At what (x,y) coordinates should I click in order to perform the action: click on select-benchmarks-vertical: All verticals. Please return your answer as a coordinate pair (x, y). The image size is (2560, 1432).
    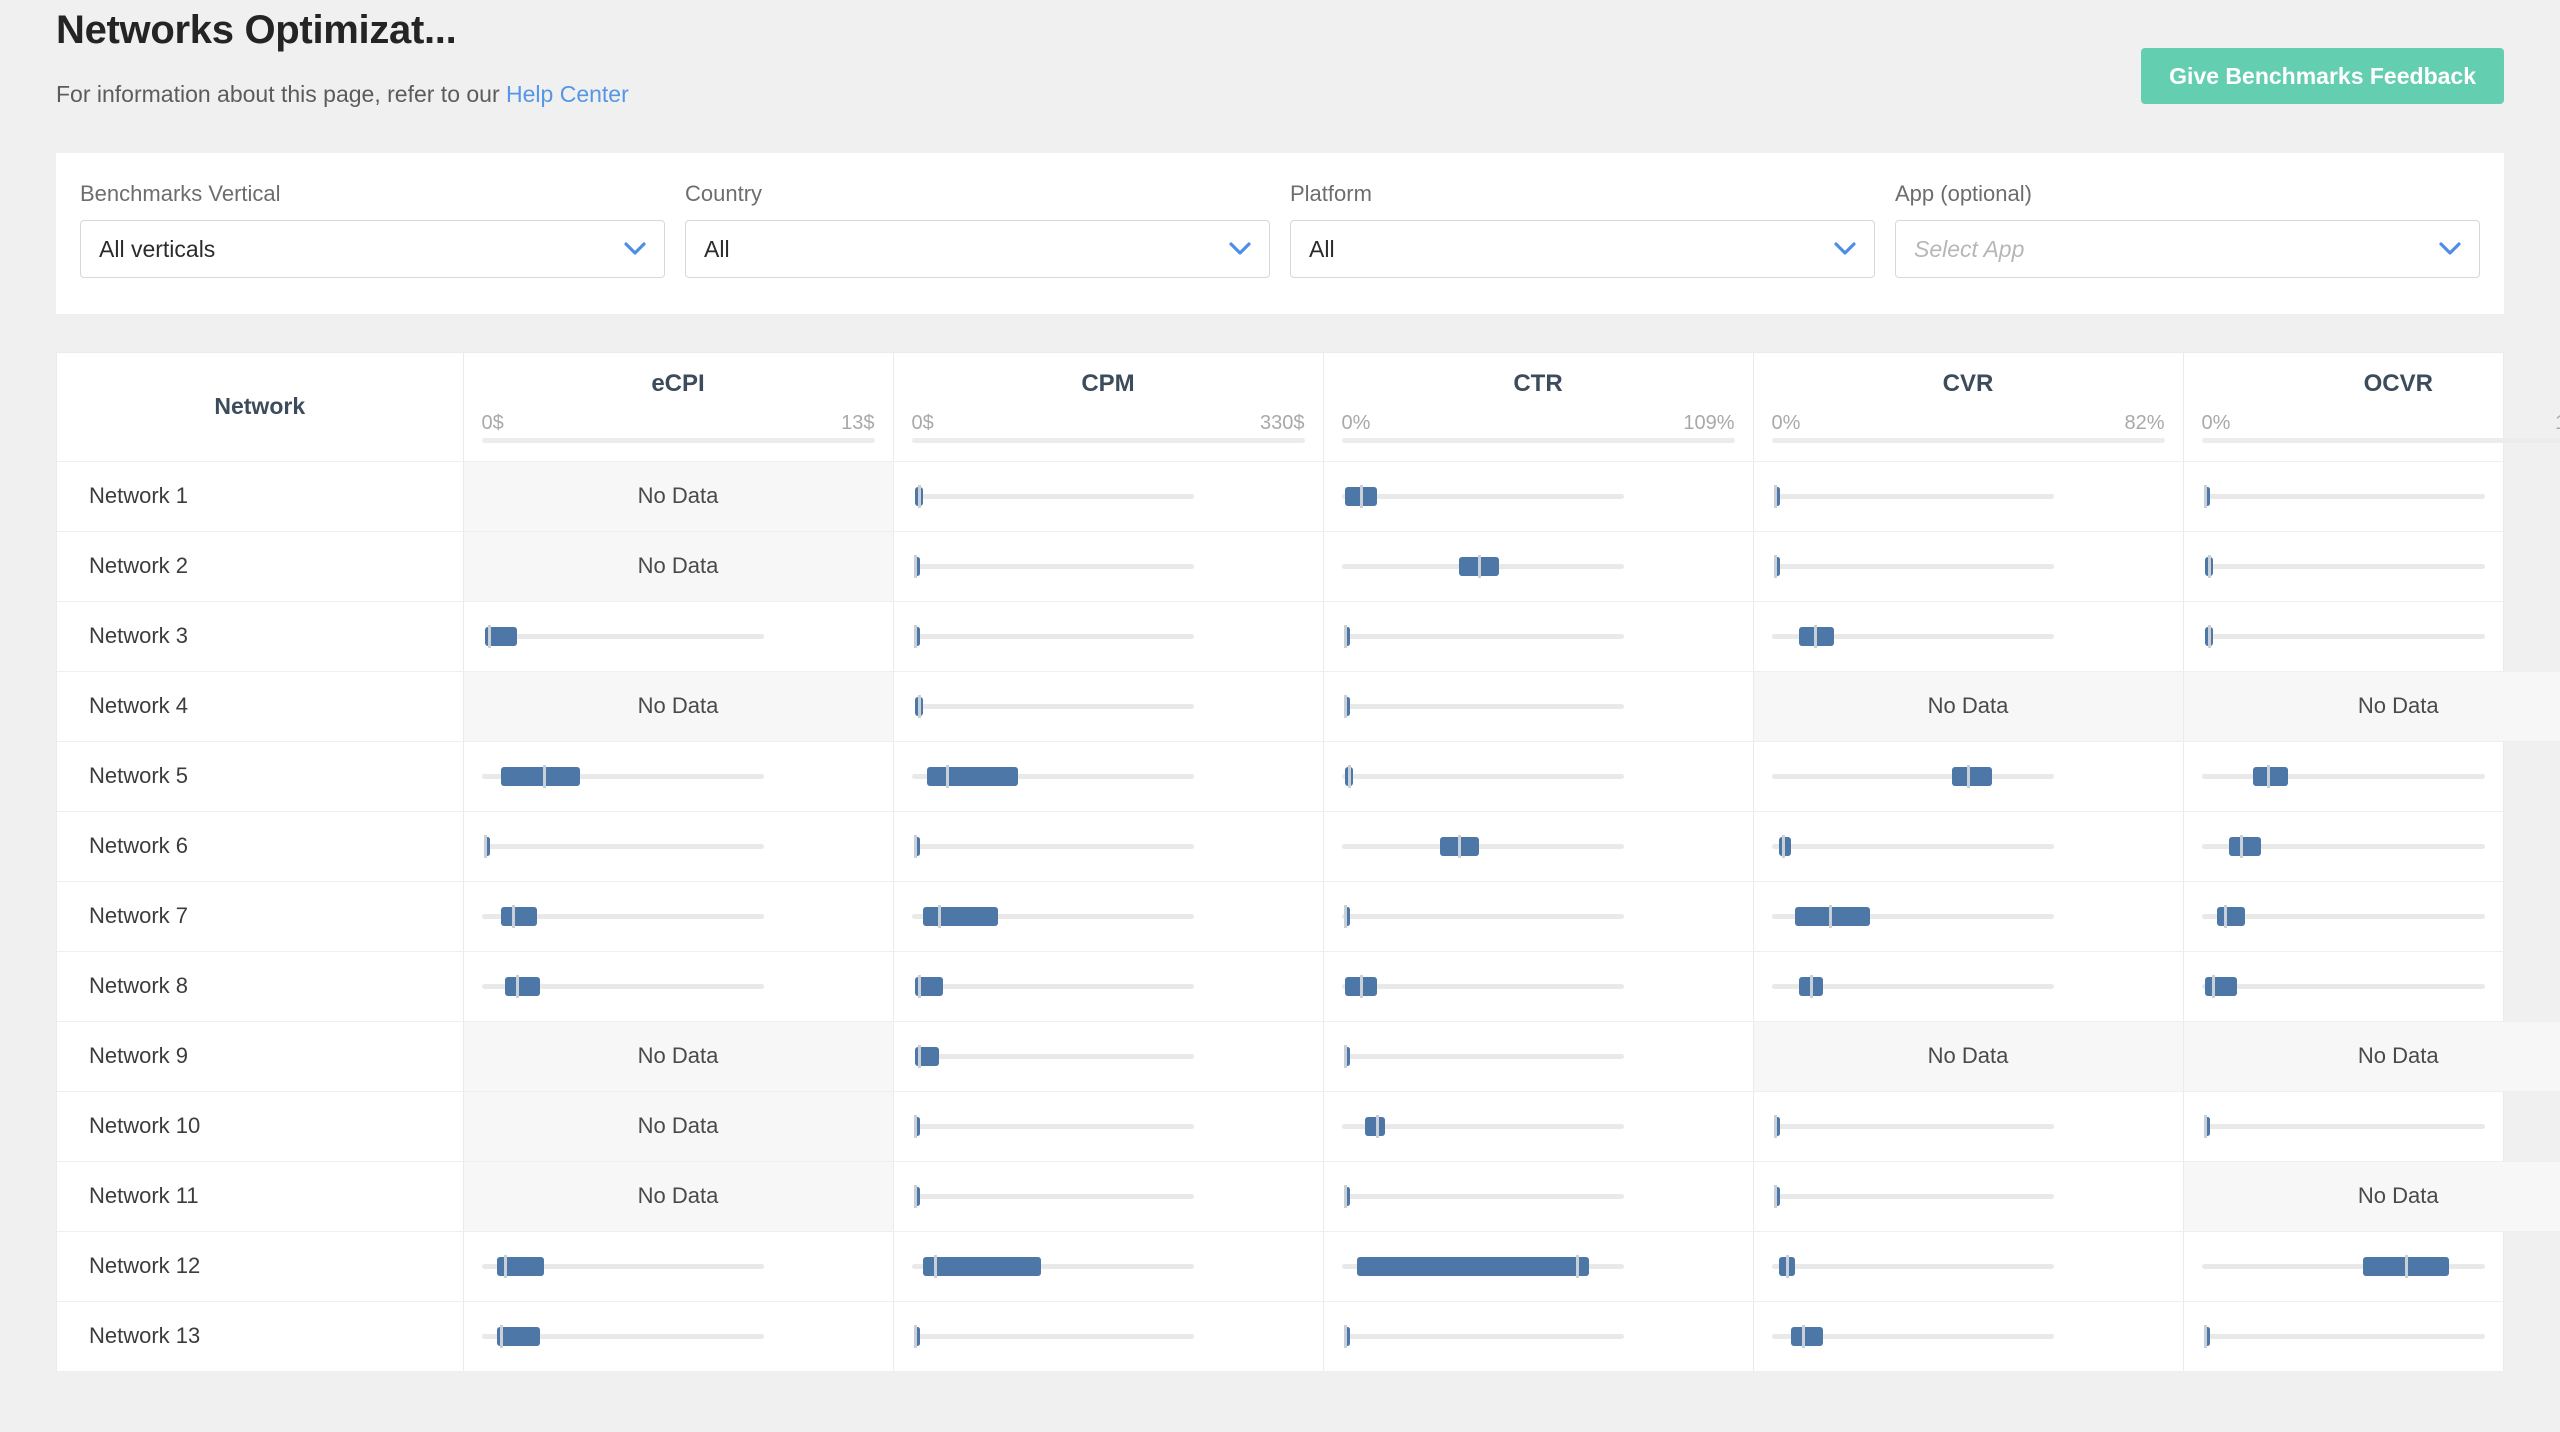
    Looking at the image, I should click on (372, 249).